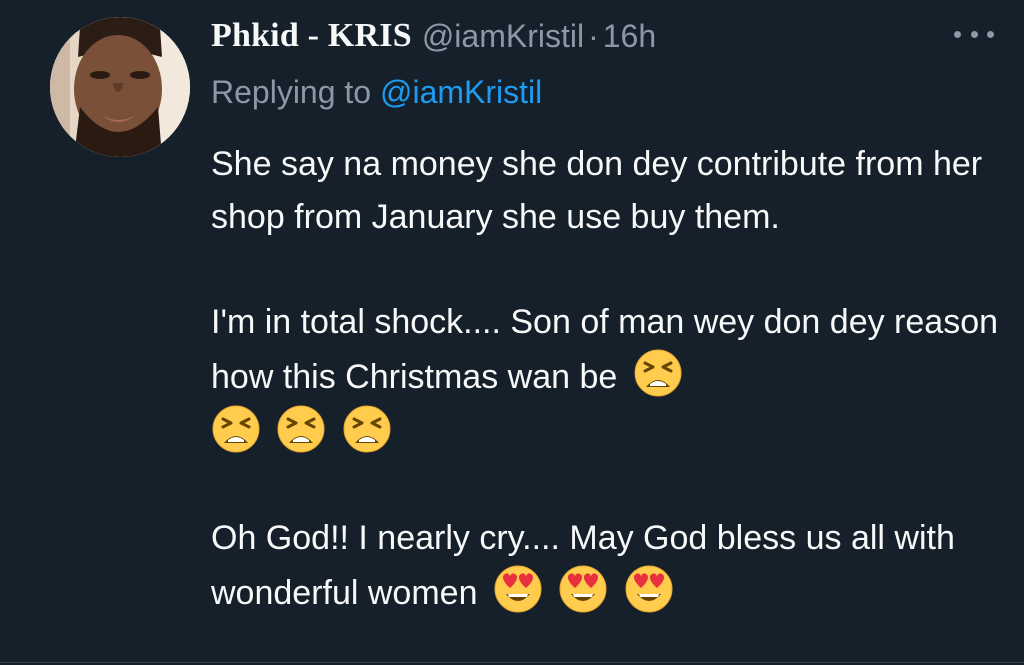 The height and width of the screenshot is (665, 1024). Describe the element at coordinates (376, 92) in the screenshot. I see `replying-to: Replying to @iamKristil` at that location.